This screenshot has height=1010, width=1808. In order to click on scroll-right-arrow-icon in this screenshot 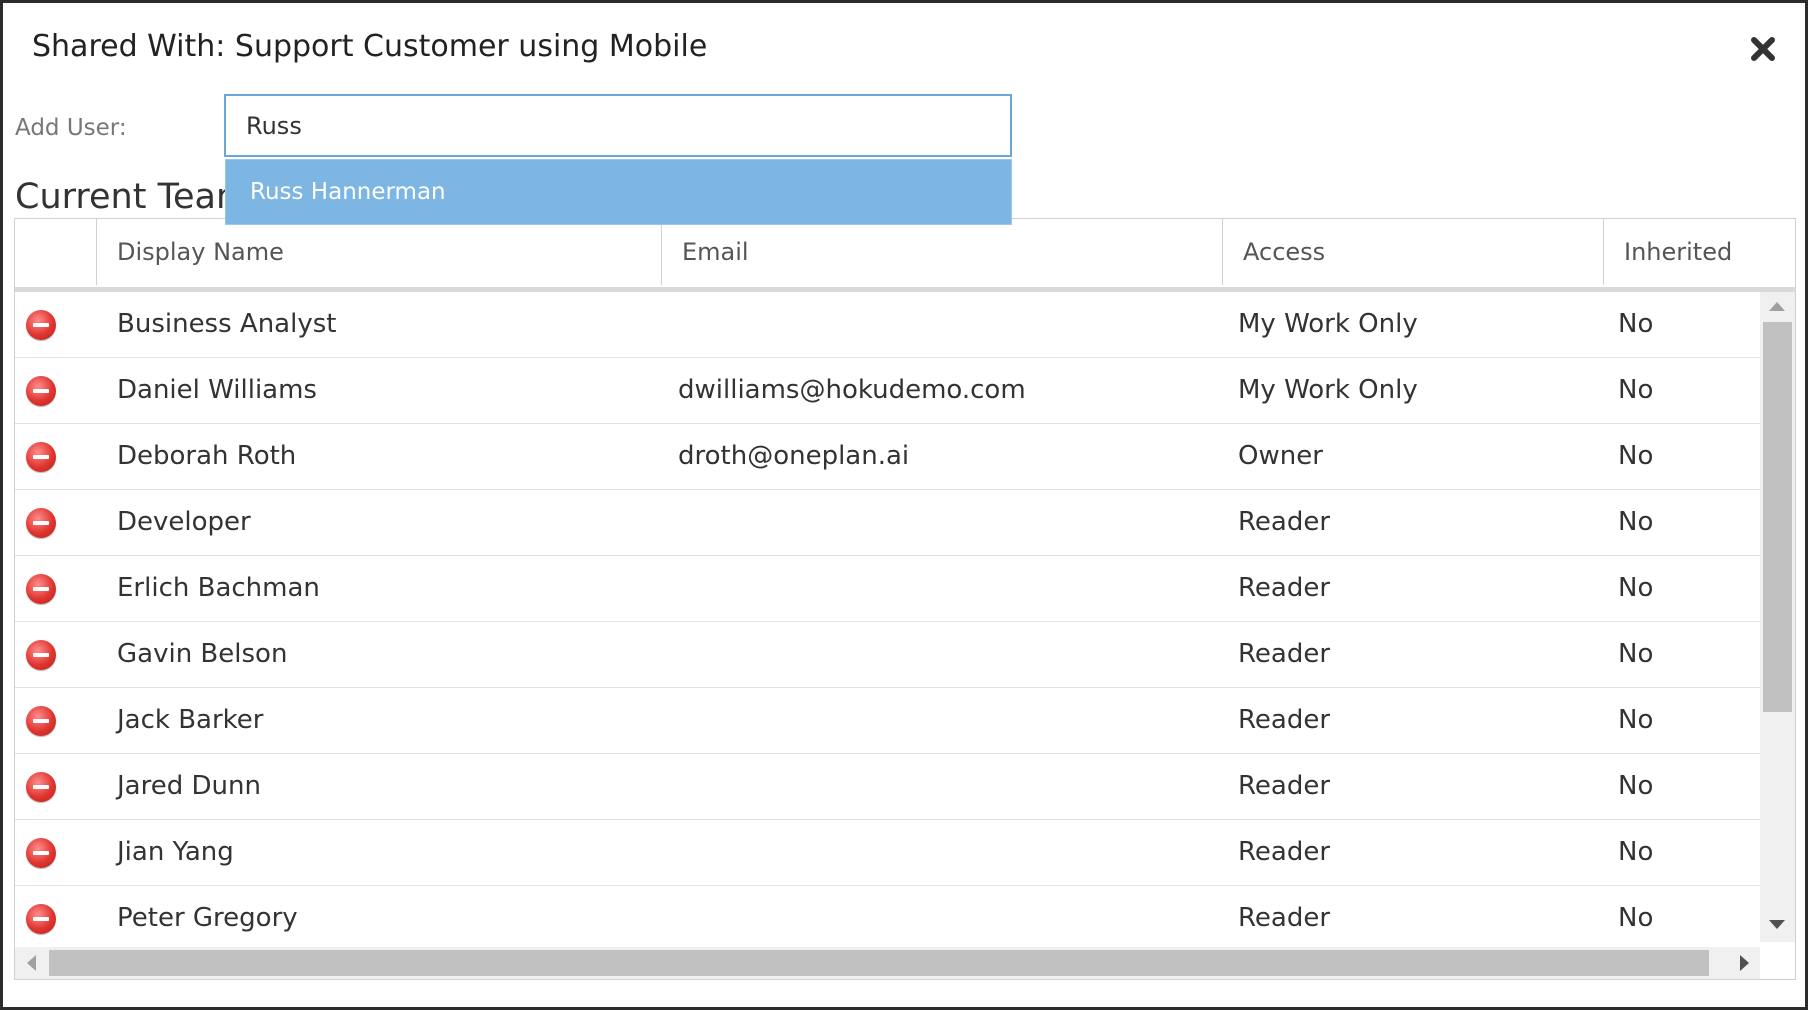, I will do `click(1744, 963)`.